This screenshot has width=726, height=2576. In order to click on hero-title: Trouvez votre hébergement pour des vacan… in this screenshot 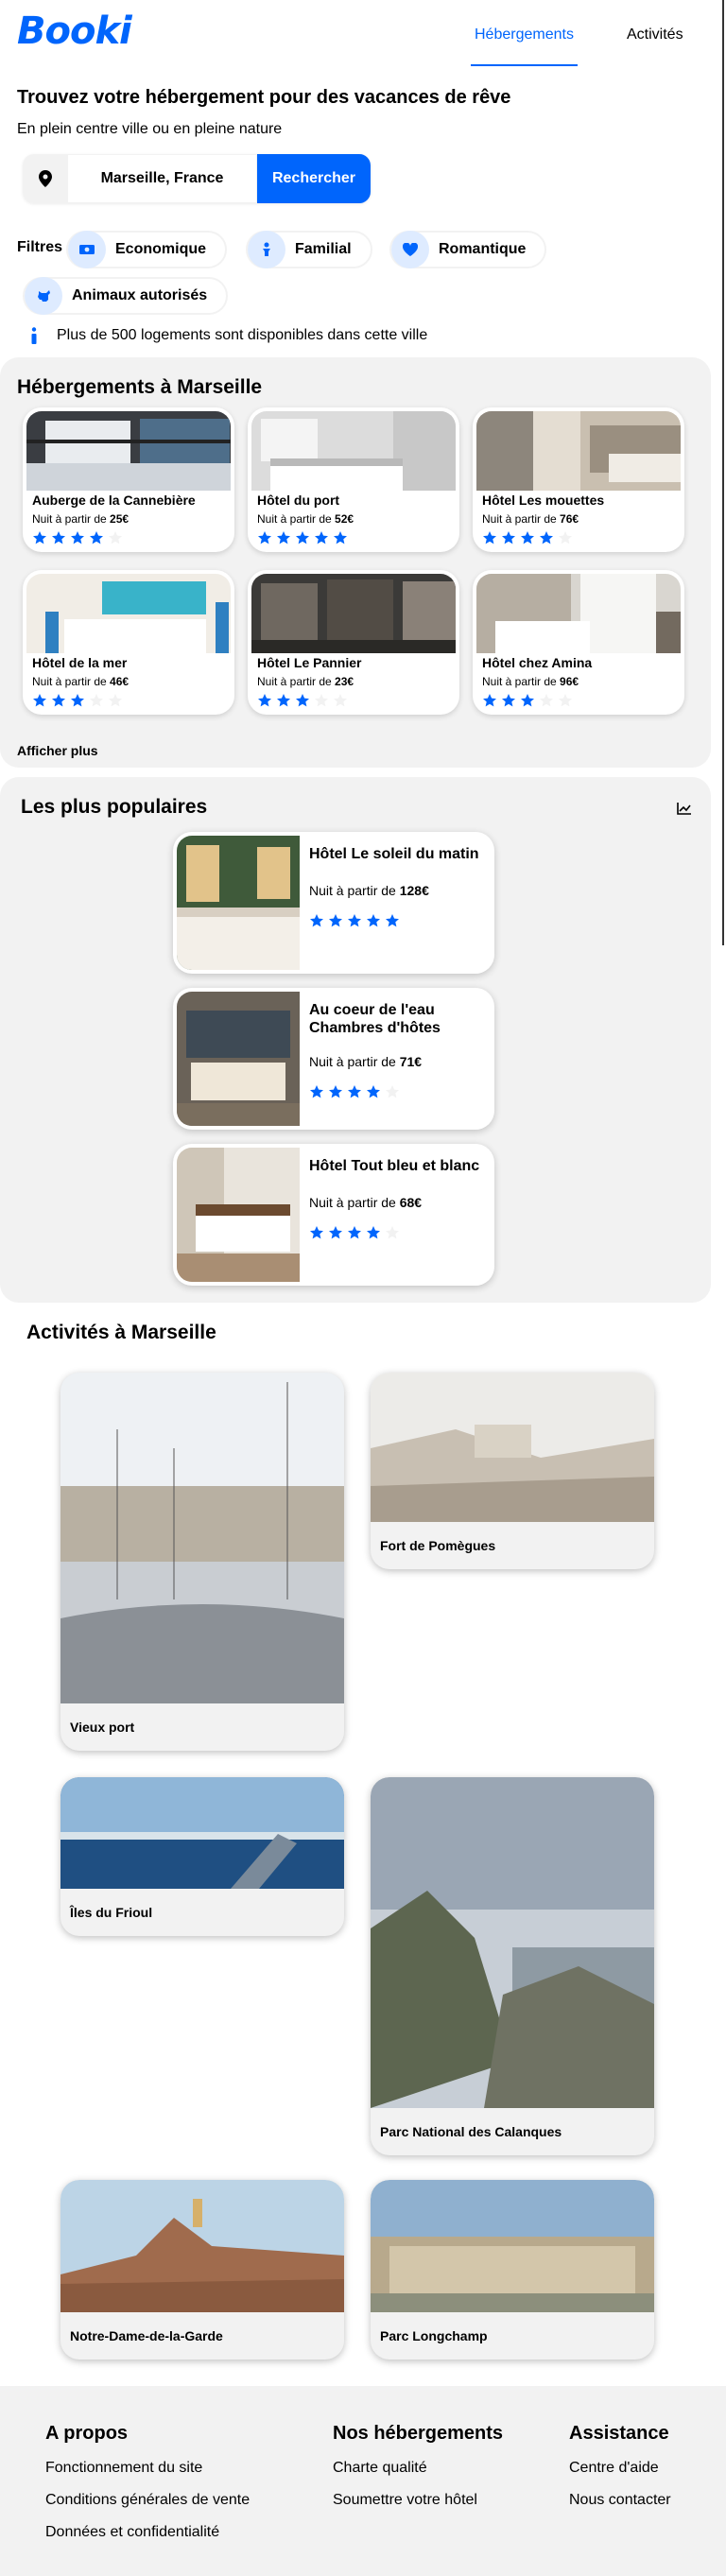, I will do `click(264, 97)`.